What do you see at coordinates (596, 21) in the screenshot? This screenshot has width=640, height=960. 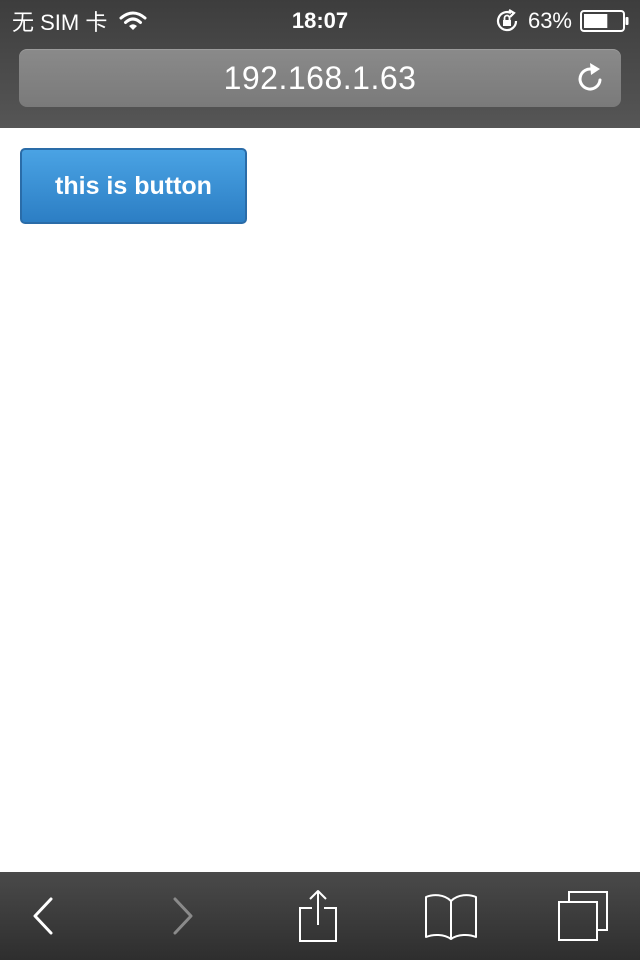 I see `battery-fill` at bounding box center [596, 21].